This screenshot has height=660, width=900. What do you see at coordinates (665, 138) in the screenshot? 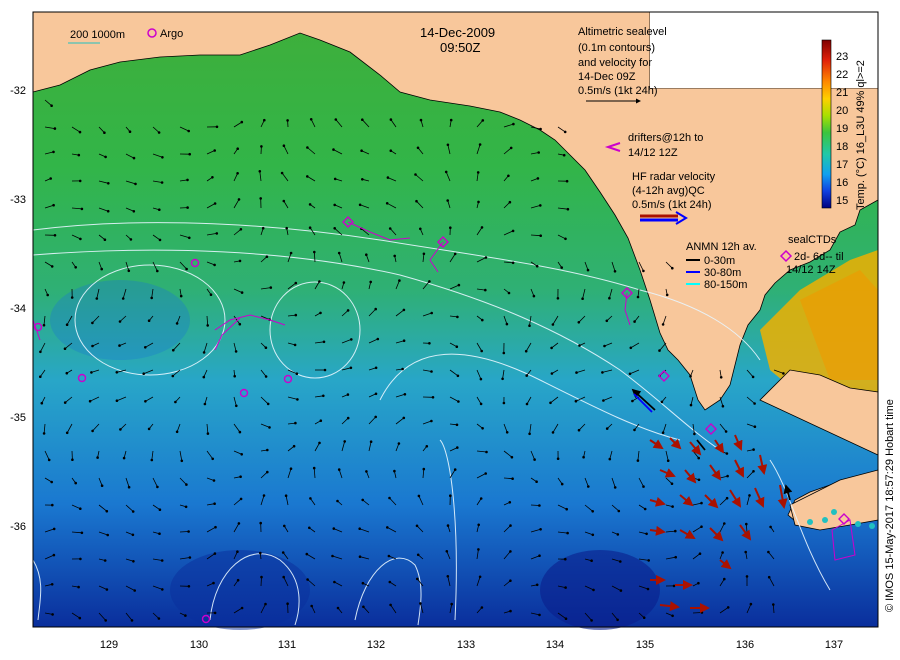
I see `svg-text: drifters@12h to` at bounding box center [665, 138].